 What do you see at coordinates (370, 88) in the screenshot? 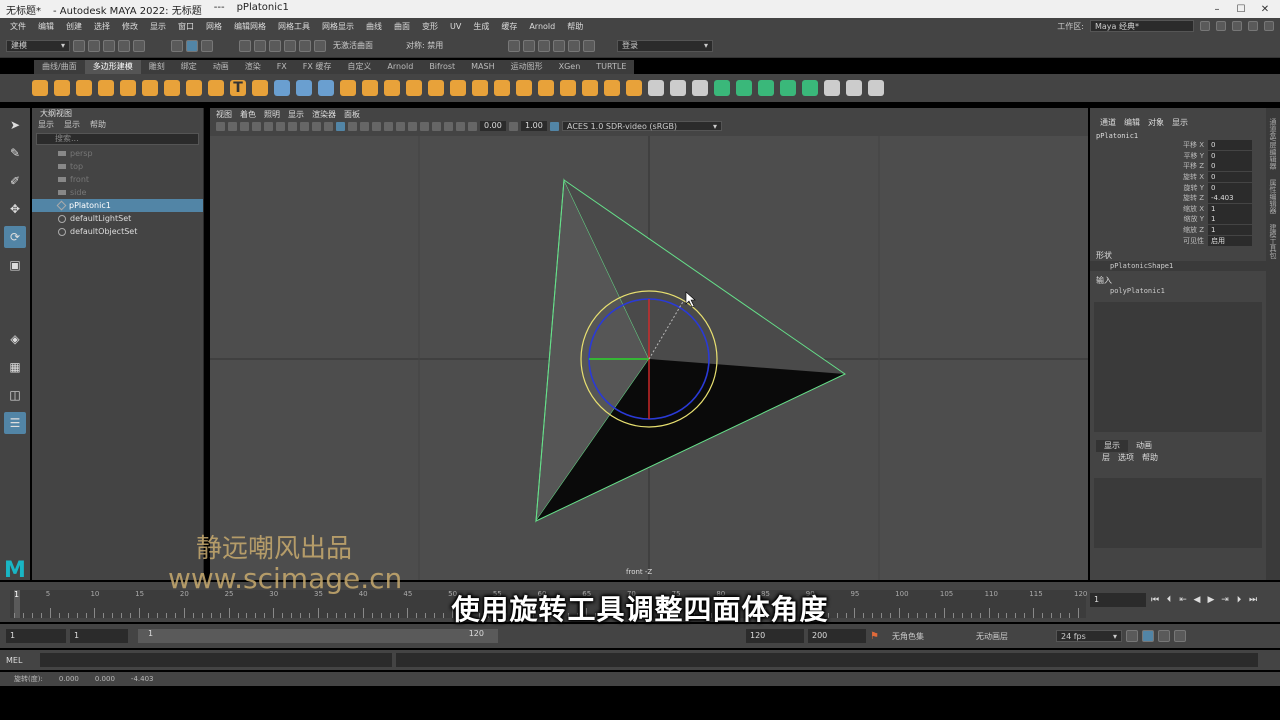
I see `separate-icon` at bounding box center [370, 88].